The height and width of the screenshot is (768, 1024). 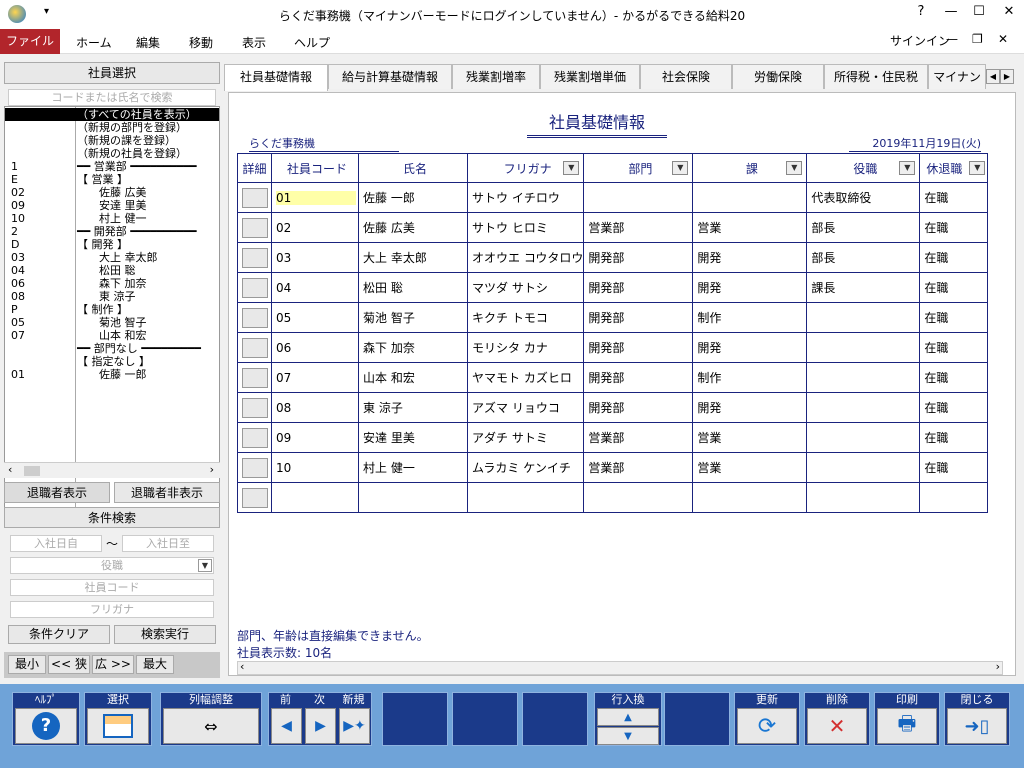 I want to click on grid-scroll-right-icon: ›, so click(x=998, y=666).